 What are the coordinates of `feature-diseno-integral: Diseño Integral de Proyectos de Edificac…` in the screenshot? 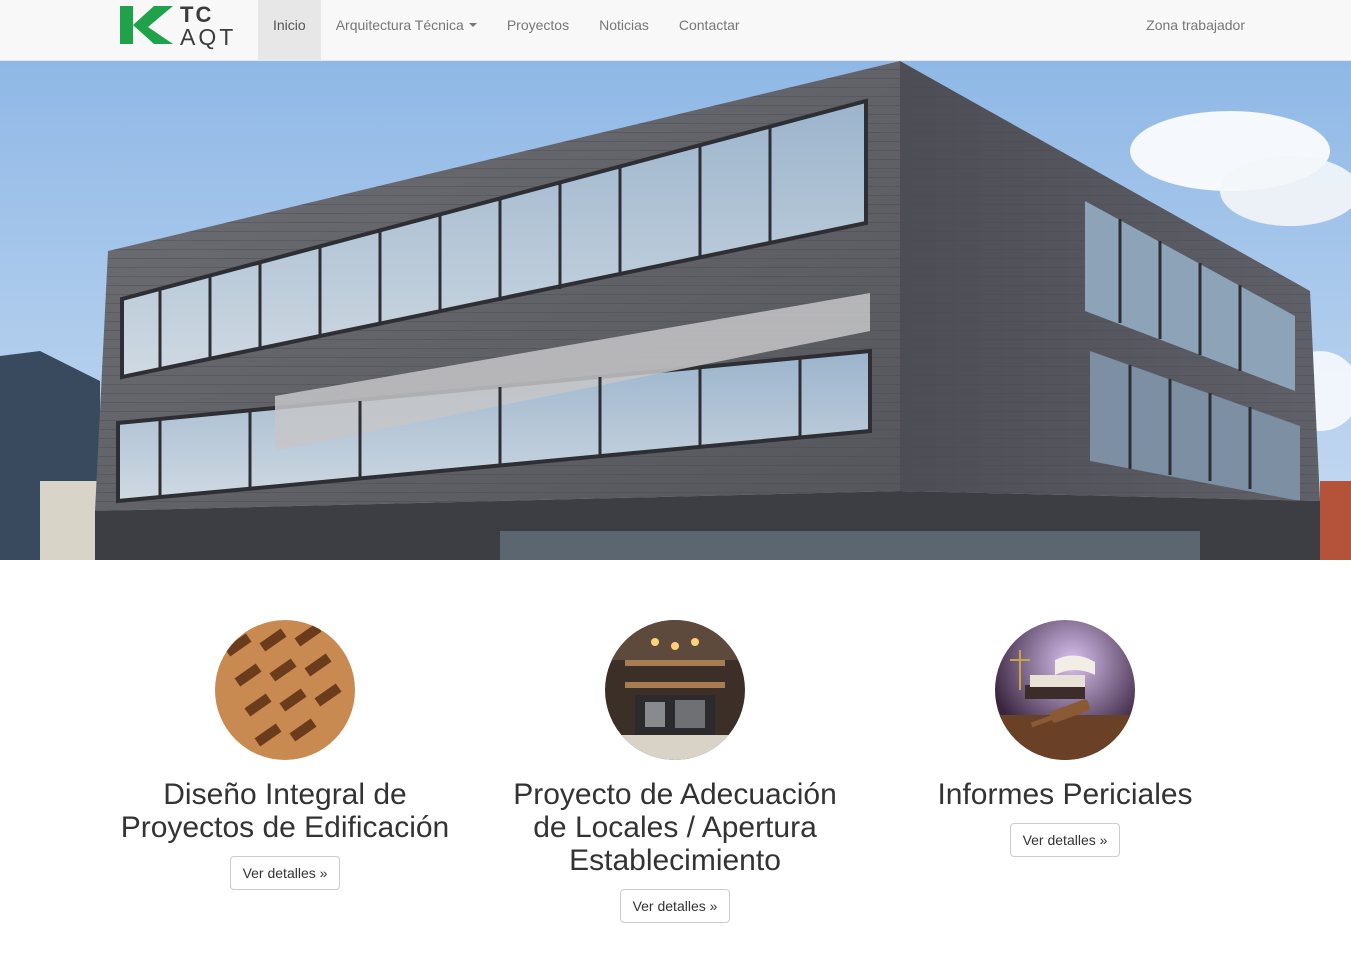 It's located at (285, 755).